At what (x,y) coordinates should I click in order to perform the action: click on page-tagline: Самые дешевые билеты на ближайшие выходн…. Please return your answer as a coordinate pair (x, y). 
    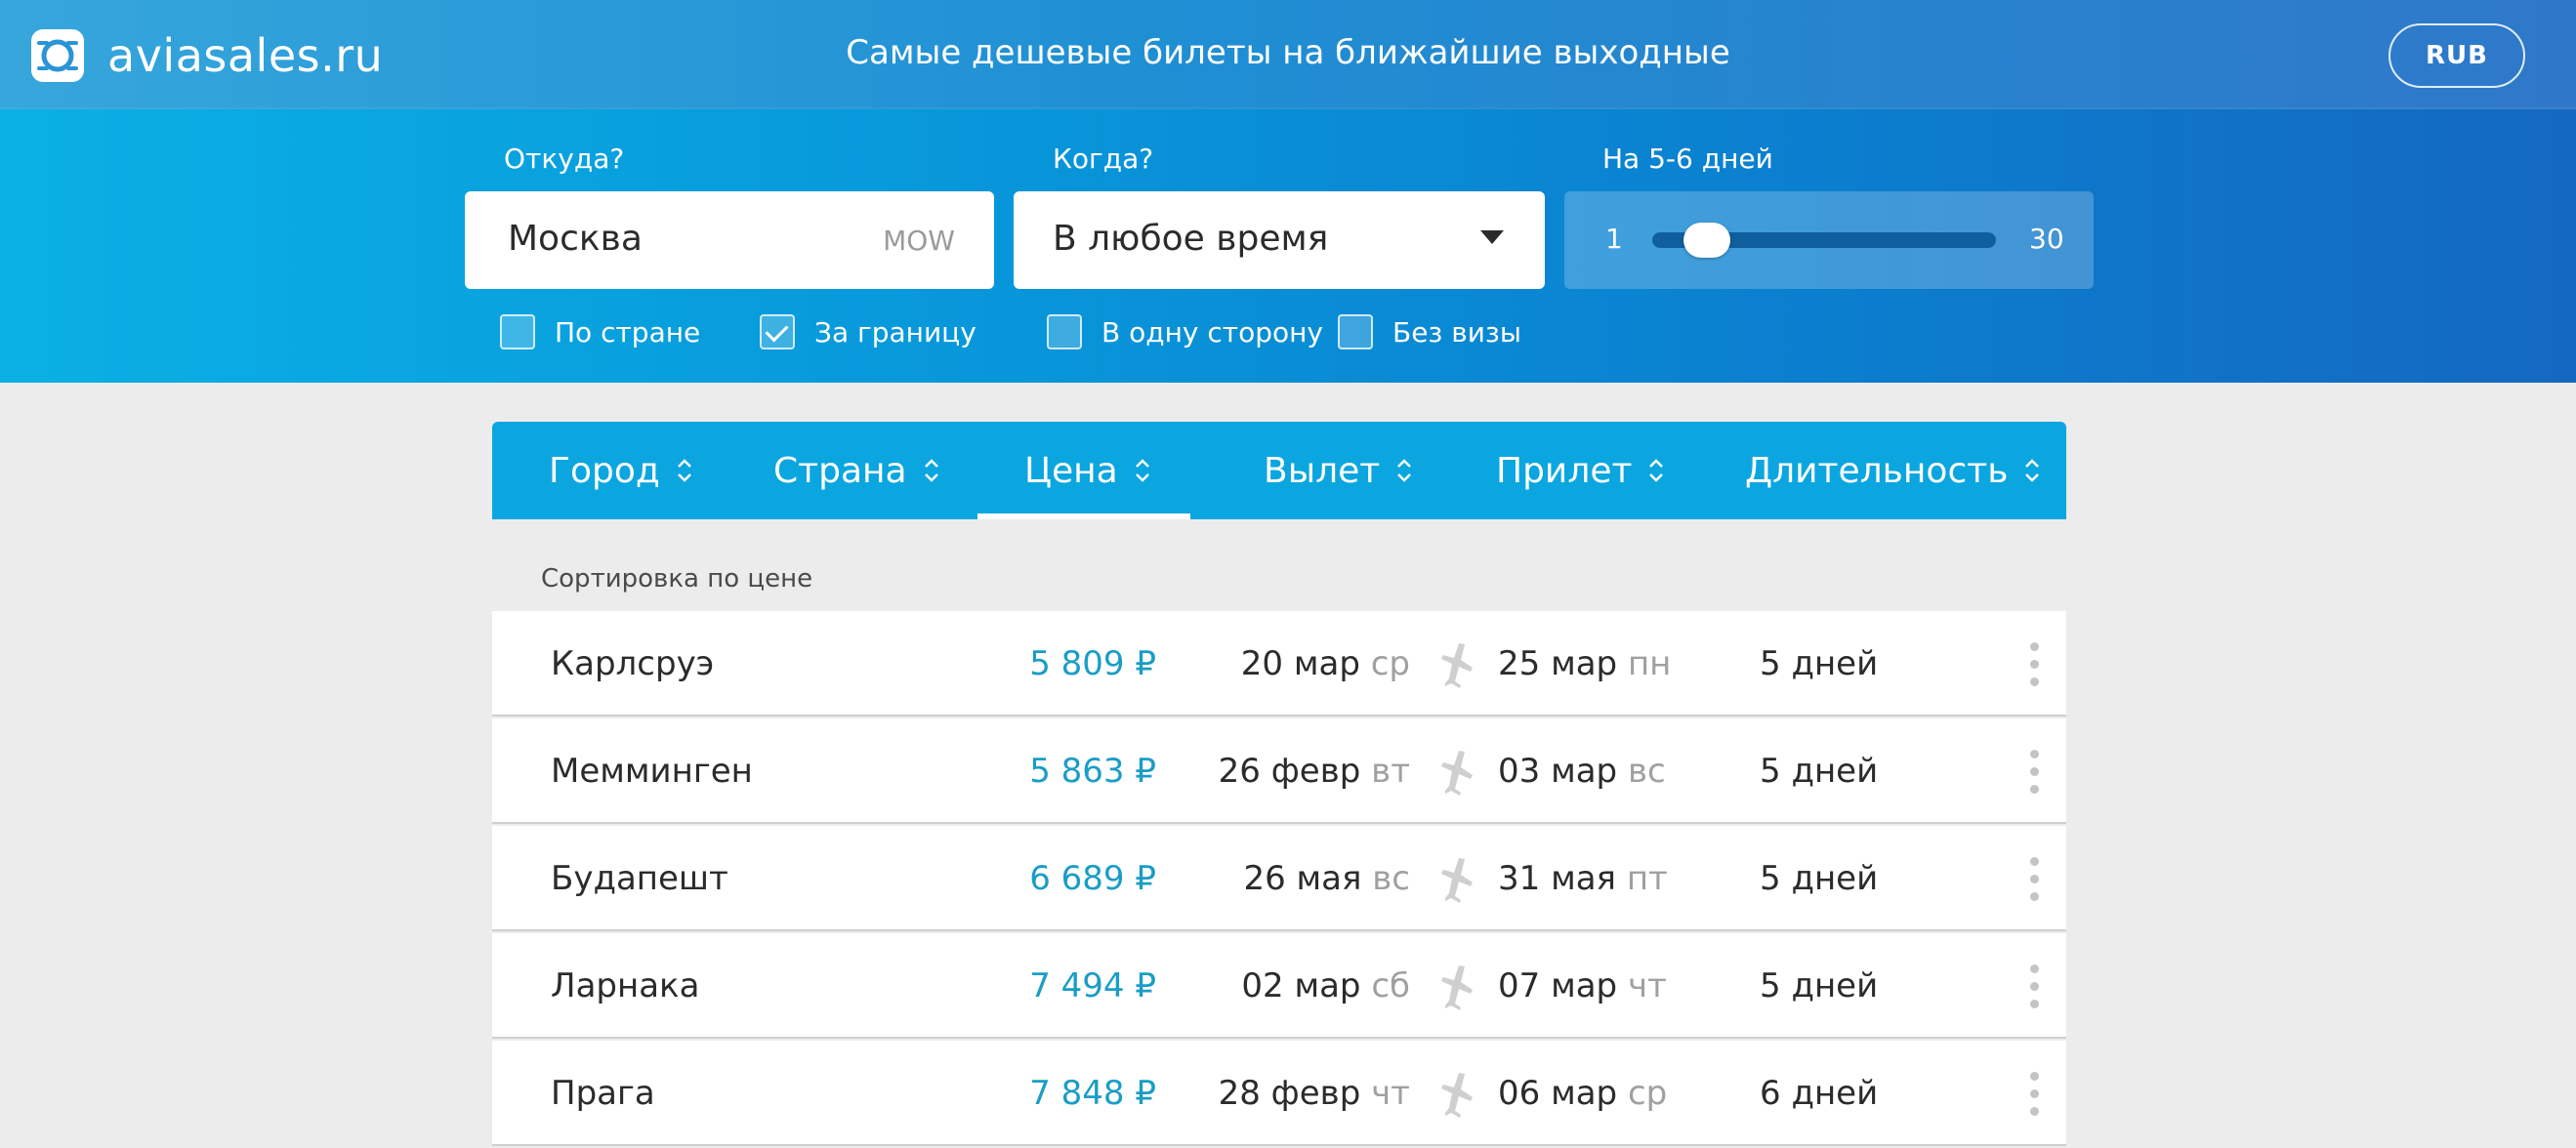
    Looking at the image, I should click on (1288, 52).